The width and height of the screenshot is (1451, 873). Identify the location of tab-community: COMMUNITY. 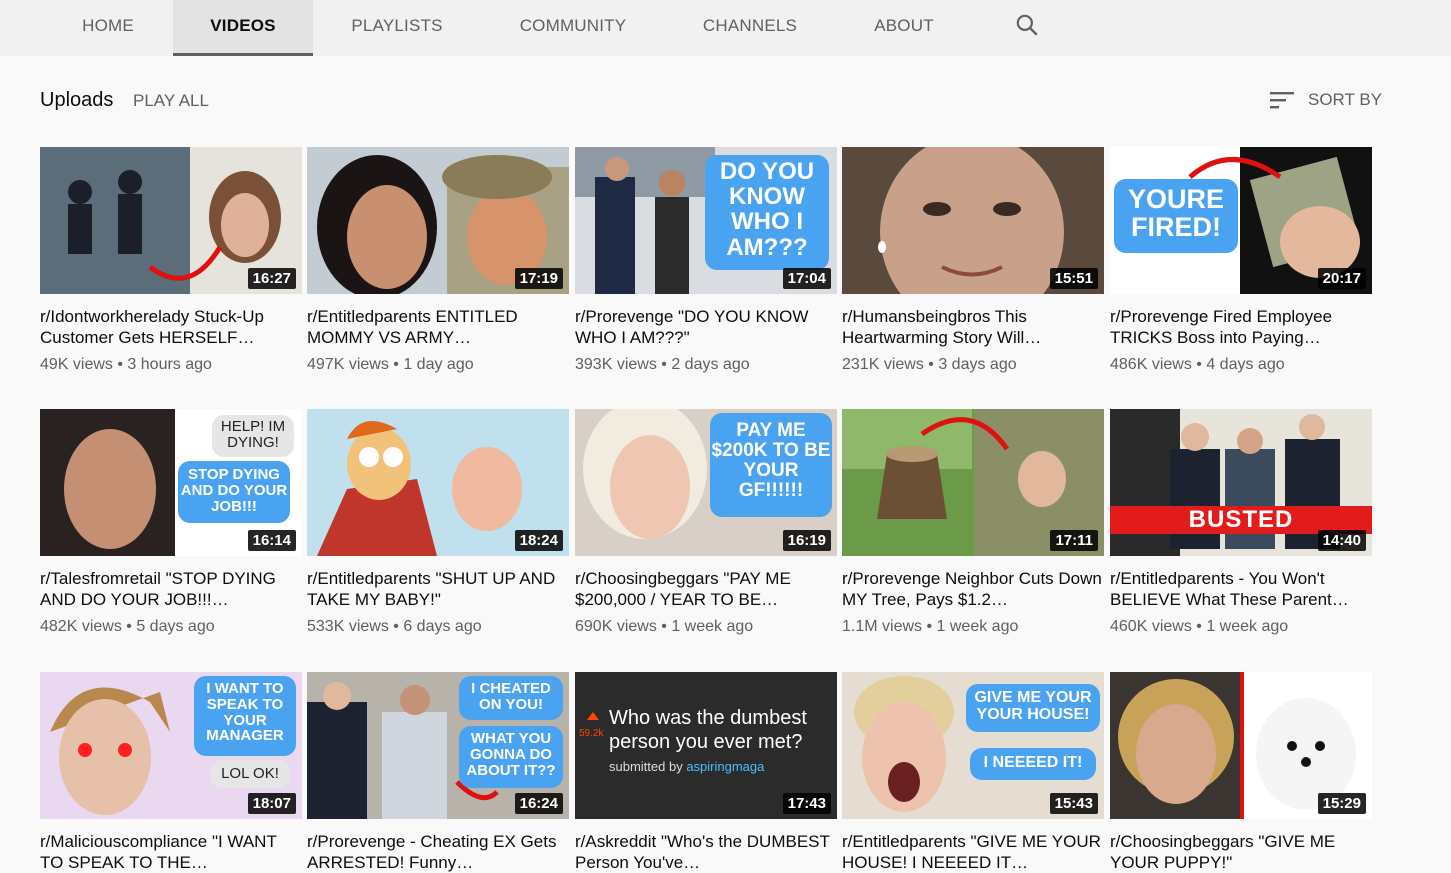
(573, 28).